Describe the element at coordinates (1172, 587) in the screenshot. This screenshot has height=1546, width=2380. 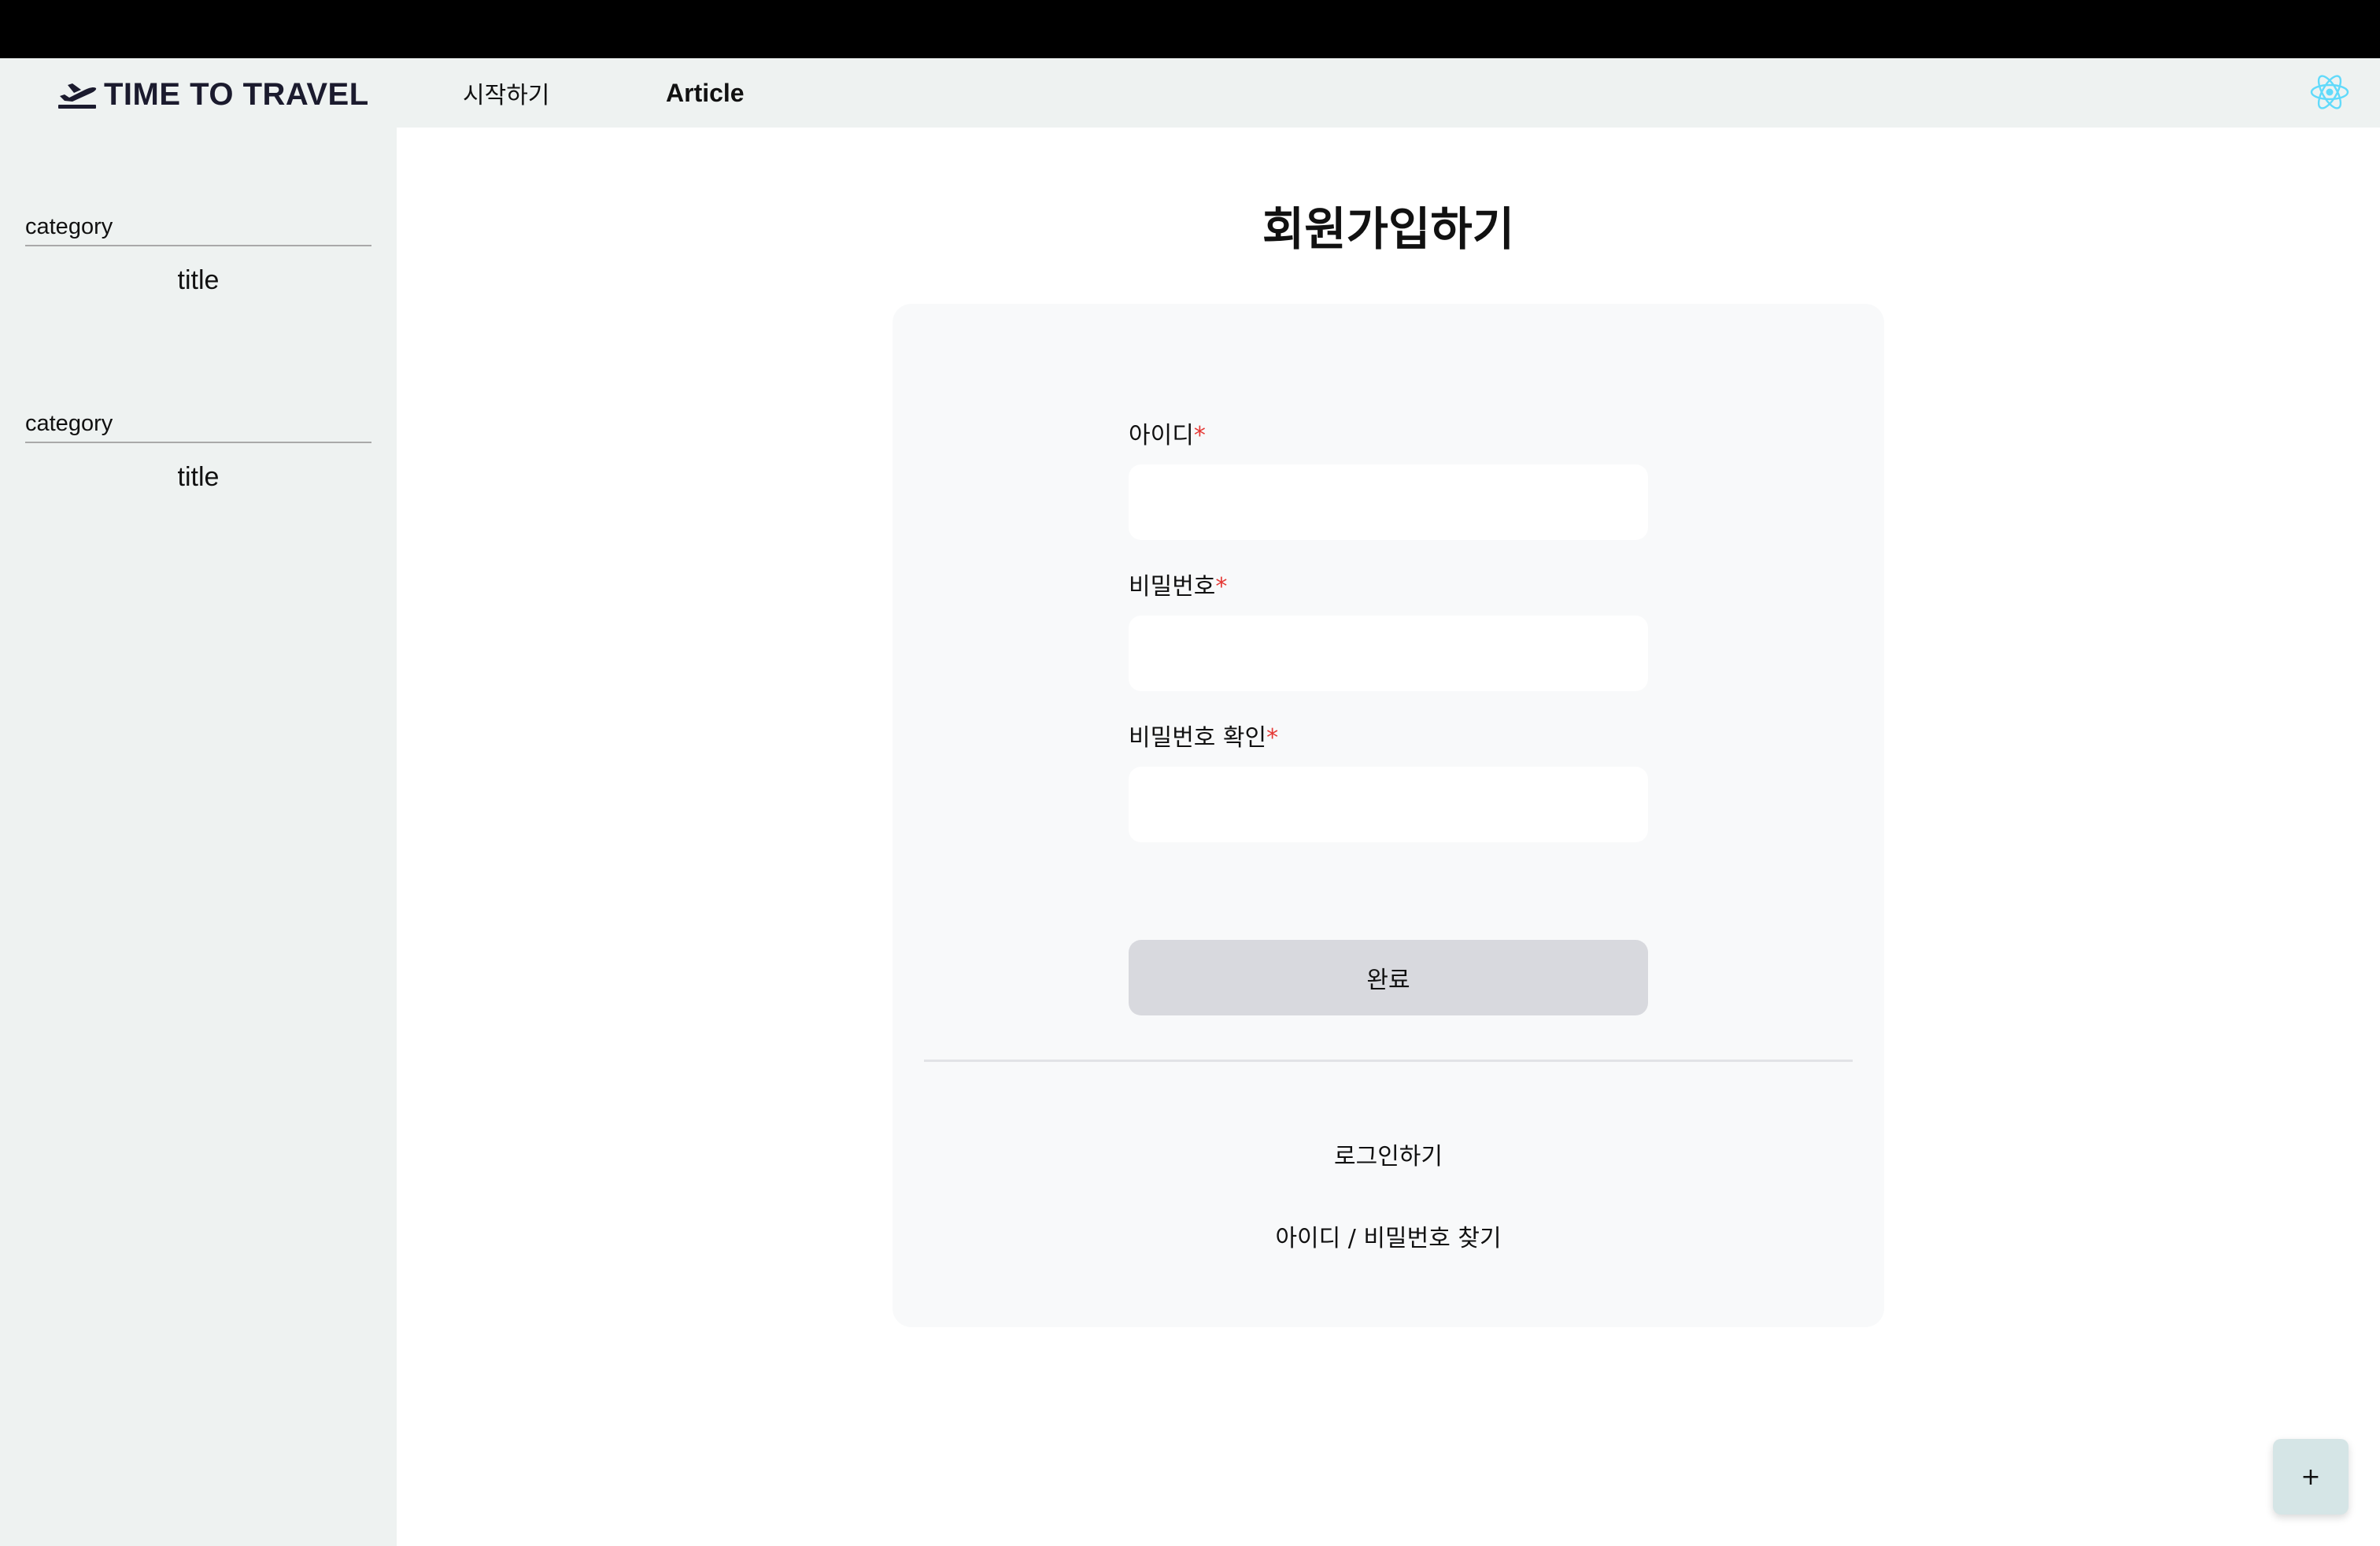
I see `password-label-text: 비밀번호` at that location.